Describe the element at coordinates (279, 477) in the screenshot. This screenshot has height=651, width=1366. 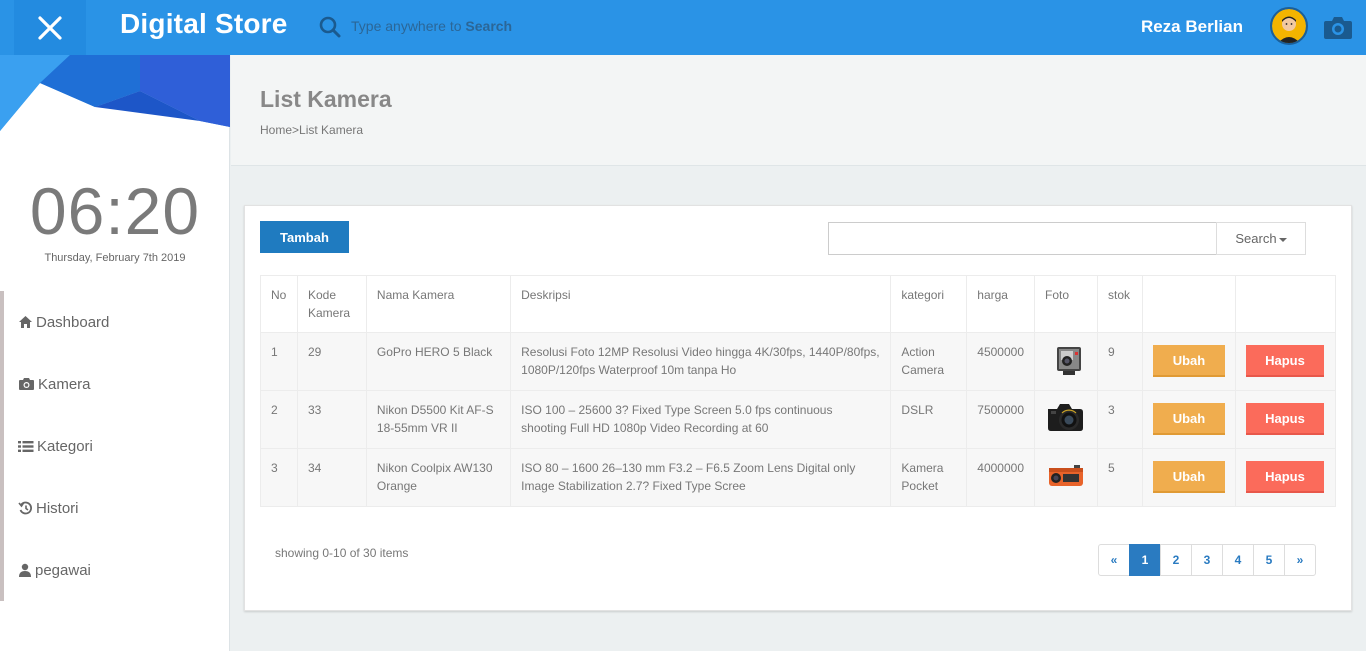
I see `cell-no: 3` at that location.